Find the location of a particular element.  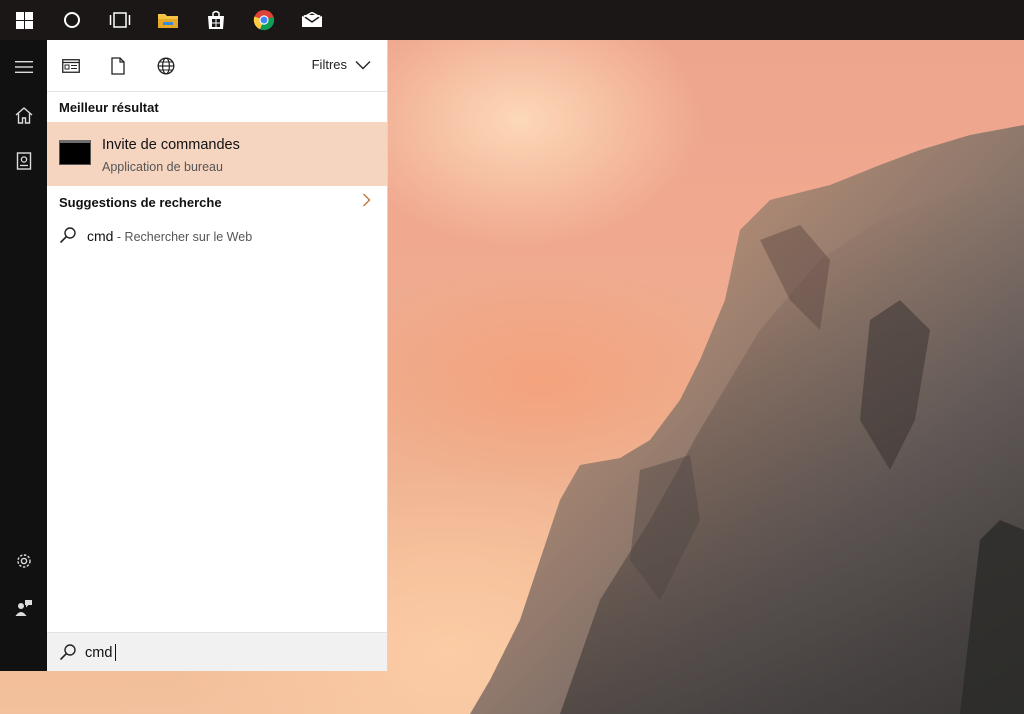

filters-label: Filtres is located at coordinates (329, 64).